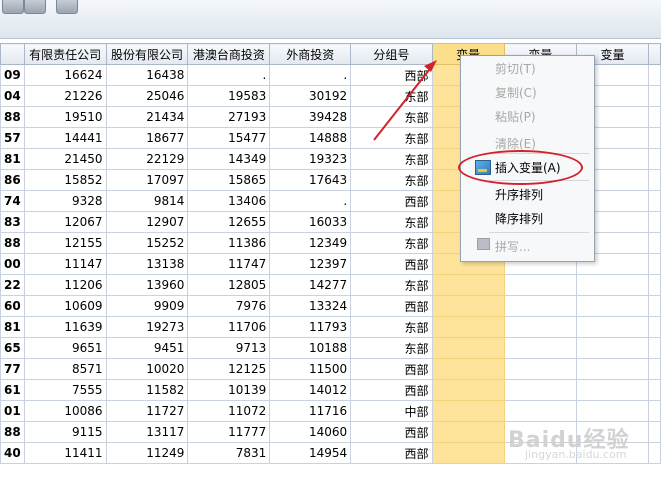  What do you see at coordinates (430, 66) in the screenshot?
I see `arrow-head` at bounding box center [430, 66].